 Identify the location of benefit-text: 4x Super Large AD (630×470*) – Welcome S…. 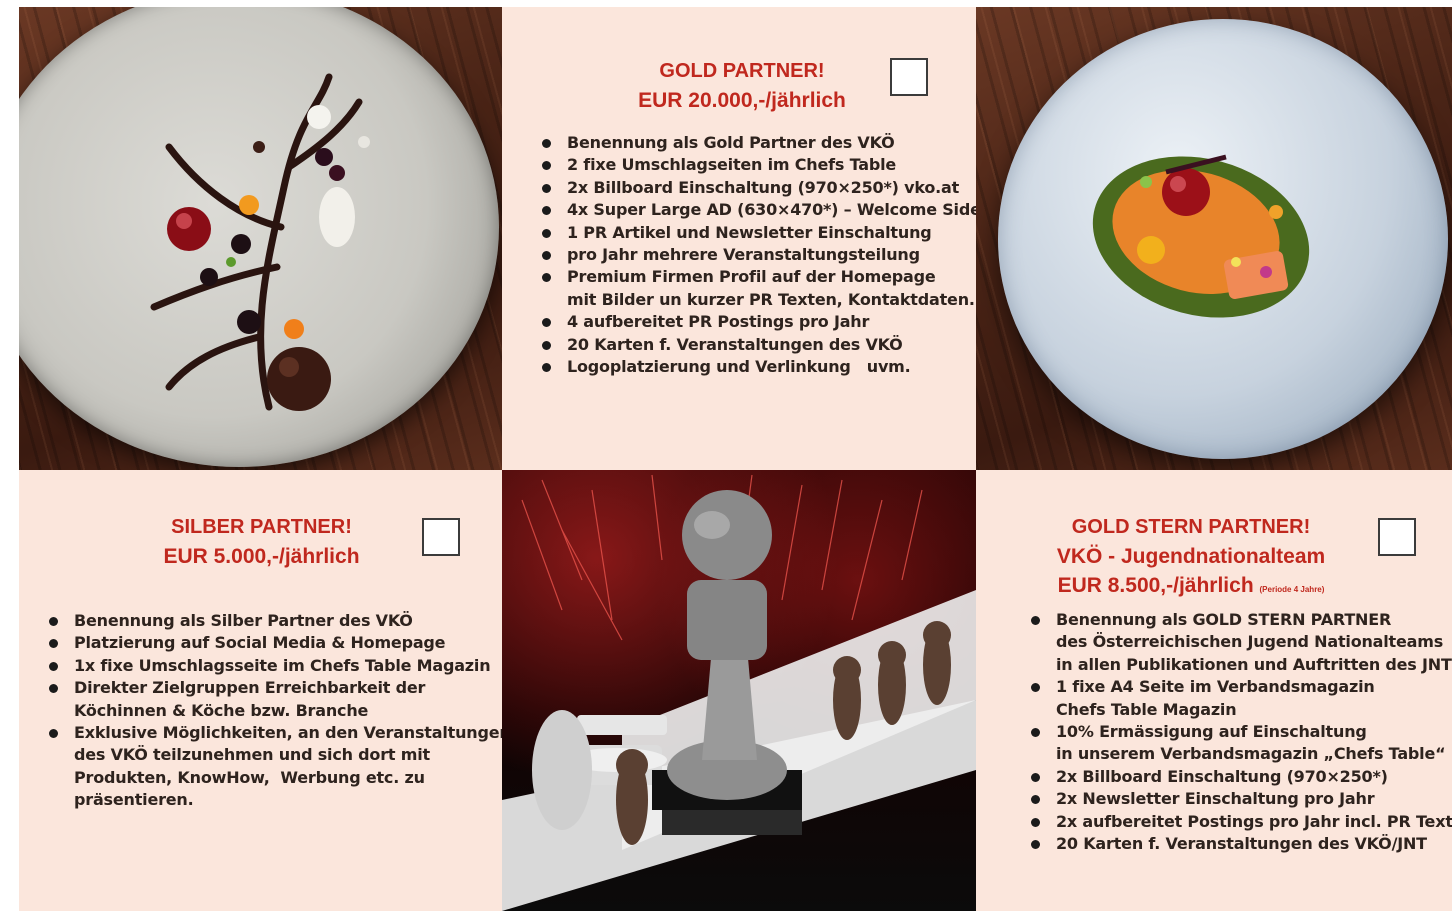
(771, 210).